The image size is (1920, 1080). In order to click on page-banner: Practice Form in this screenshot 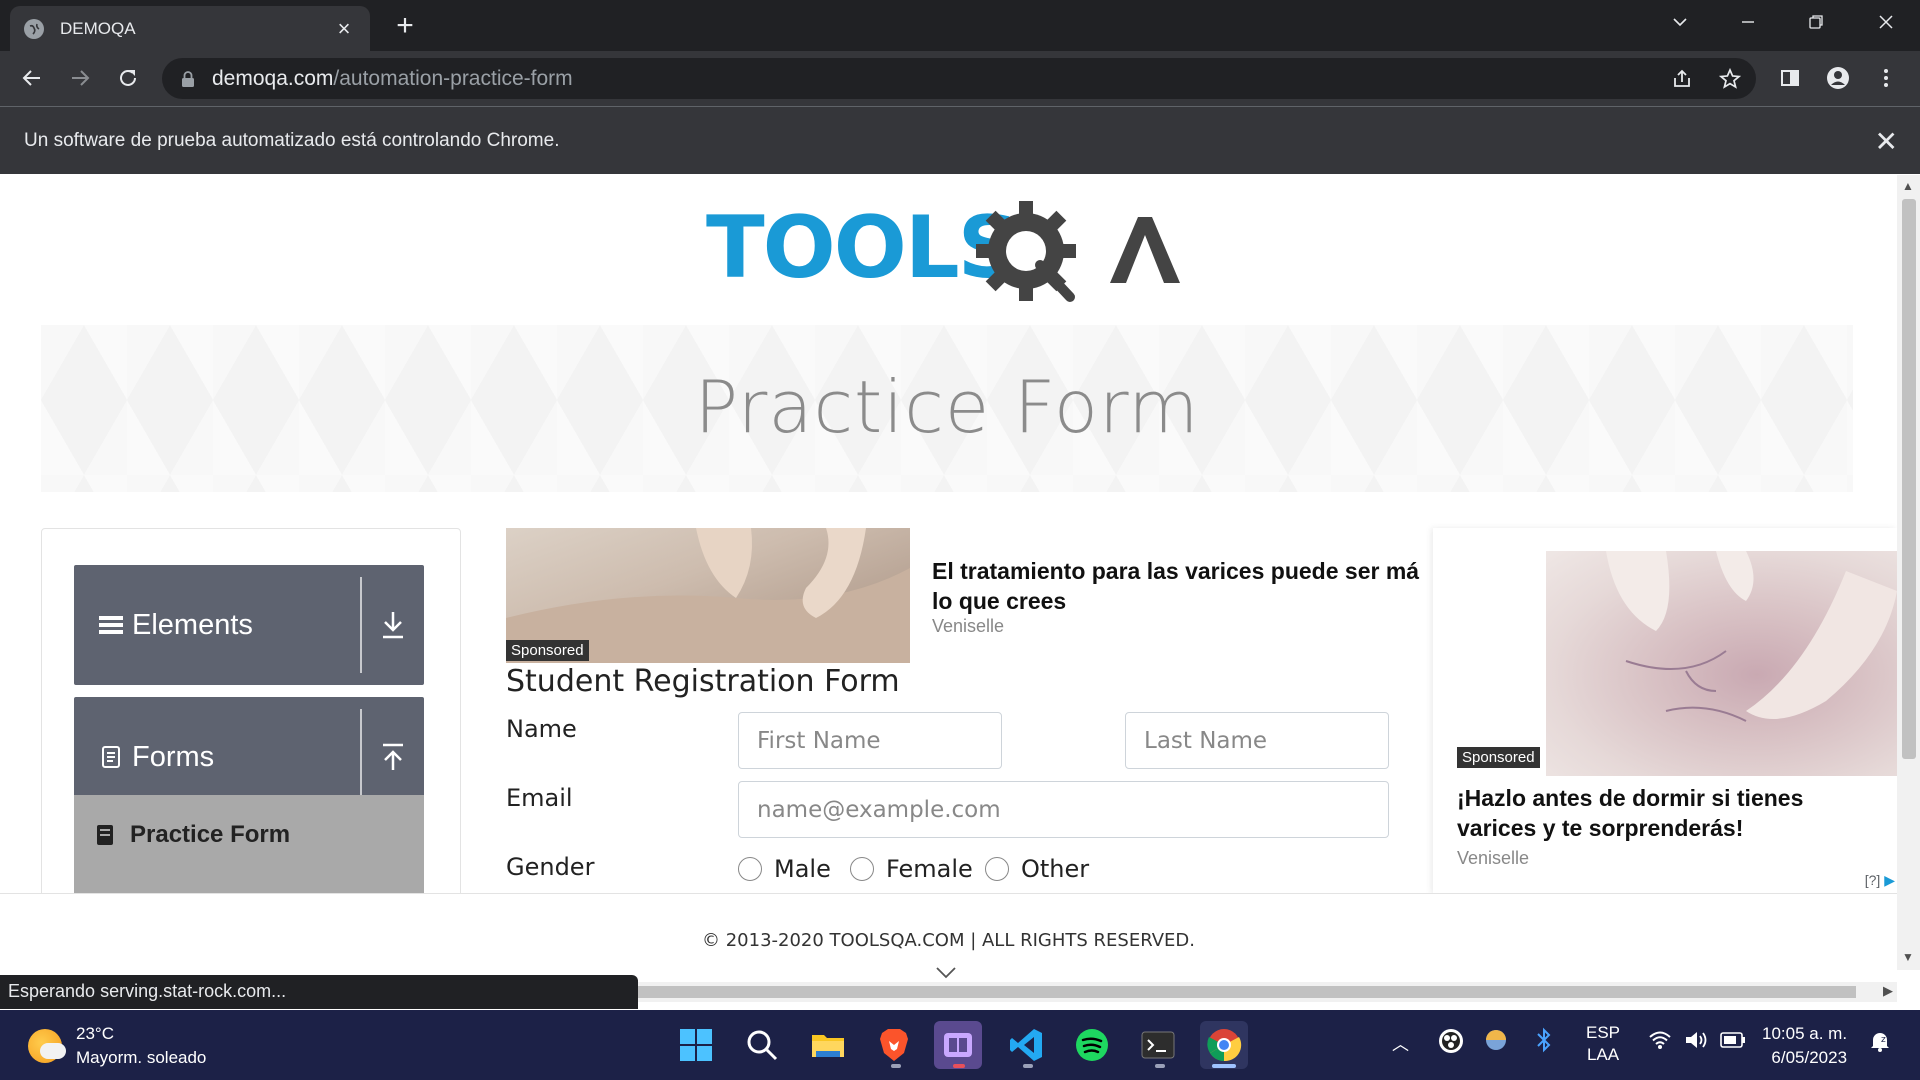, I will do `click(947, 408)`.